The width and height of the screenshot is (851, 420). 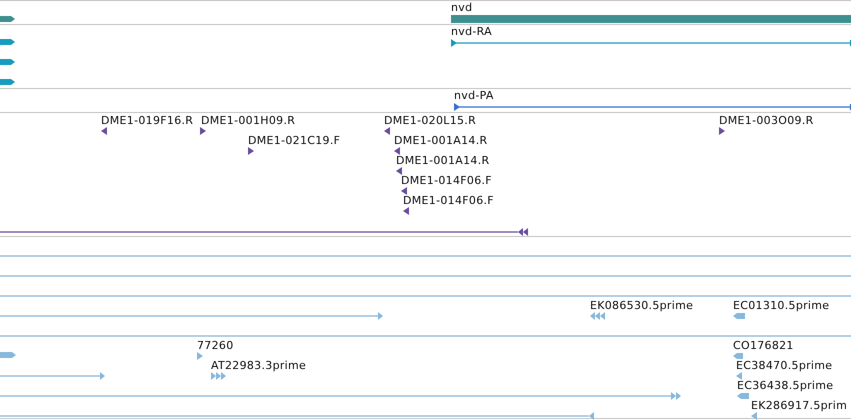 I want to click on feature-label: DME1-003O09.R, so click(x=766, y=121).